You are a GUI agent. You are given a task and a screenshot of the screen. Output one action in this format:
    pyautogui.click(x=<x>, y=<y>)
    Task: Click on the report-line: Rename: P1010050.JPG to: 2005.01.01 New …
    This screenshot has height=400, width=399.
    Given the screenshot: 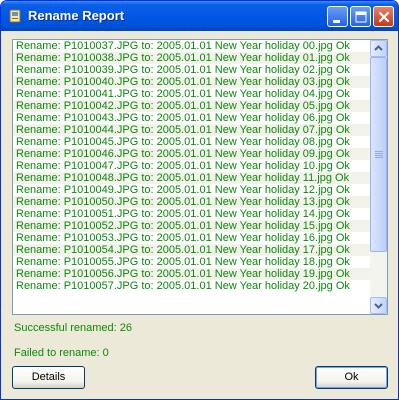 What is the action you would take?
    pyautogui.click(x=191, y=202)
    